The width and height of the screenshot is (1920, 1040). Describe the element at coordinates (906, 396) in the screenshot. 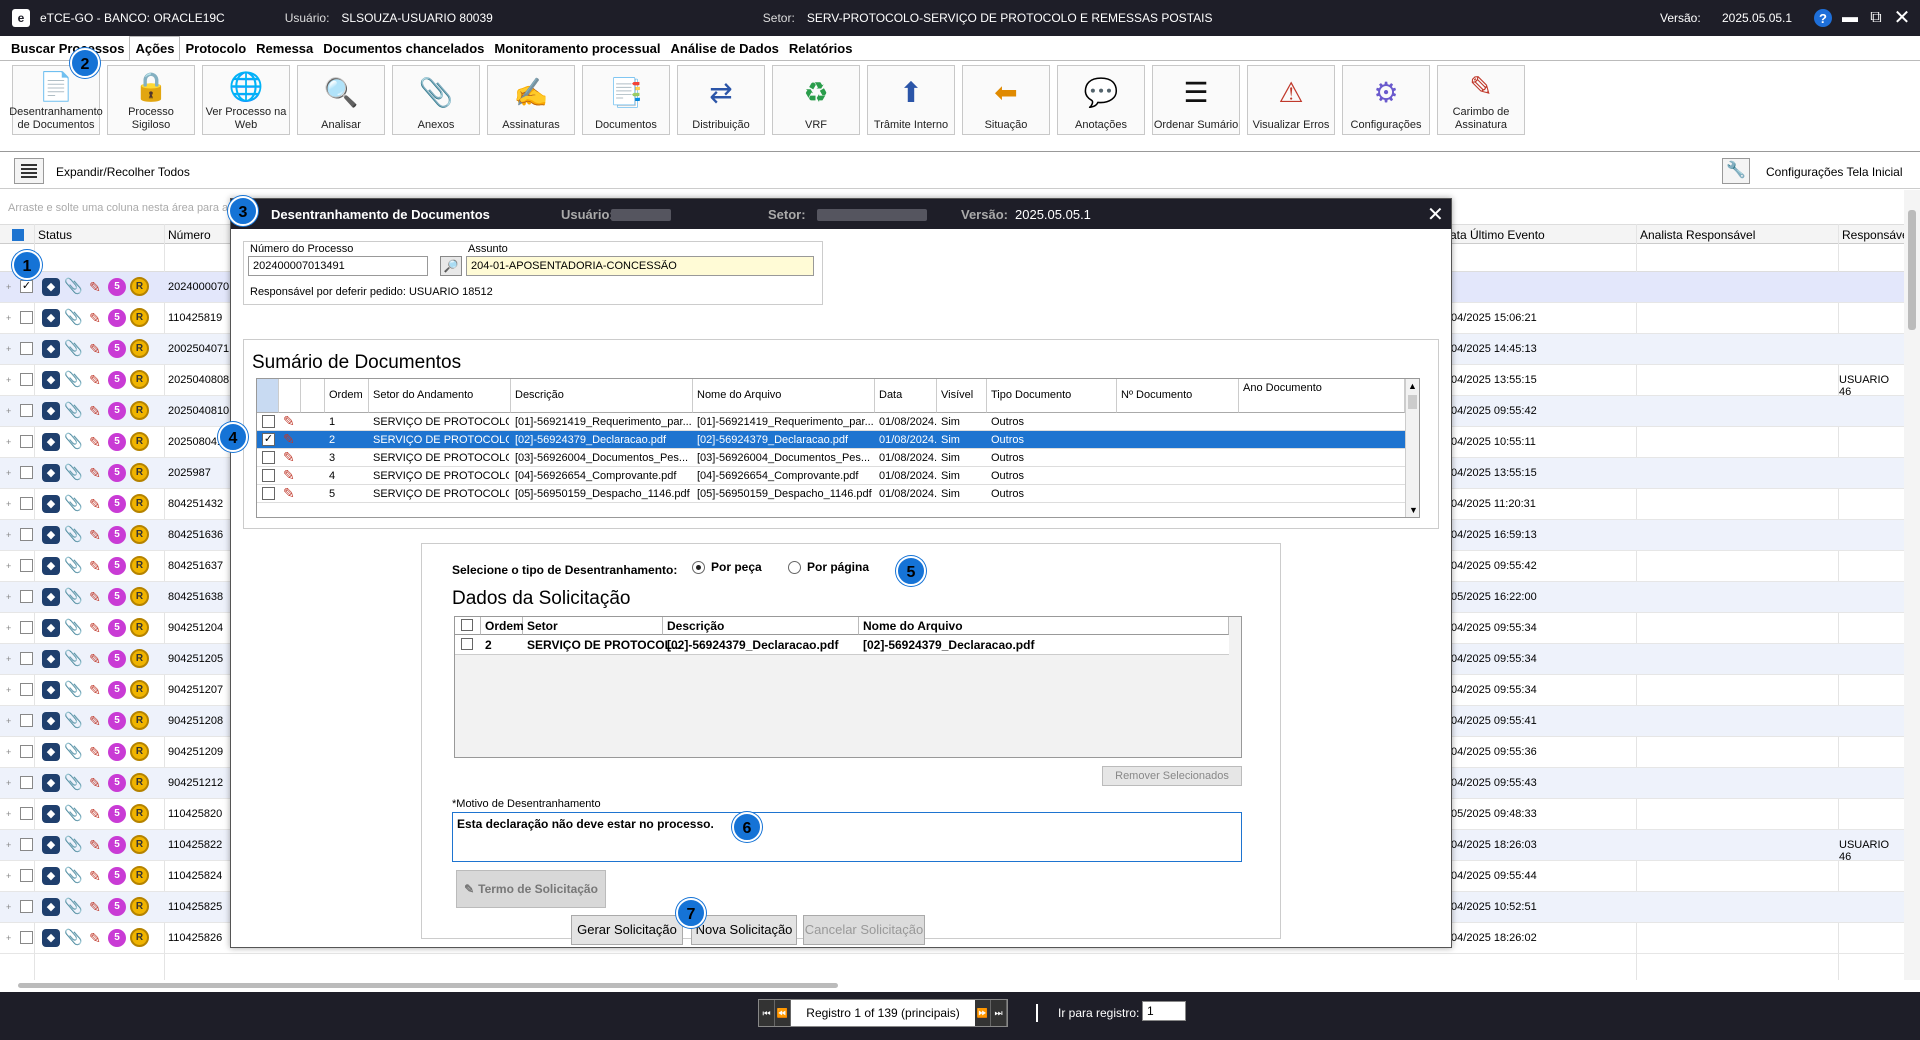

I see `sum-col-data: Data` at that location.